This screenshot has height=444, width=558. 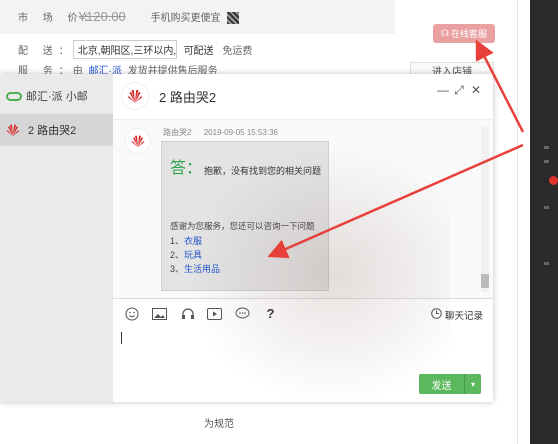 What do you see at coordinates (193, 255) in the screenshot?
I see `option-link-toys: 玩具` at bounding box center [193, 255].